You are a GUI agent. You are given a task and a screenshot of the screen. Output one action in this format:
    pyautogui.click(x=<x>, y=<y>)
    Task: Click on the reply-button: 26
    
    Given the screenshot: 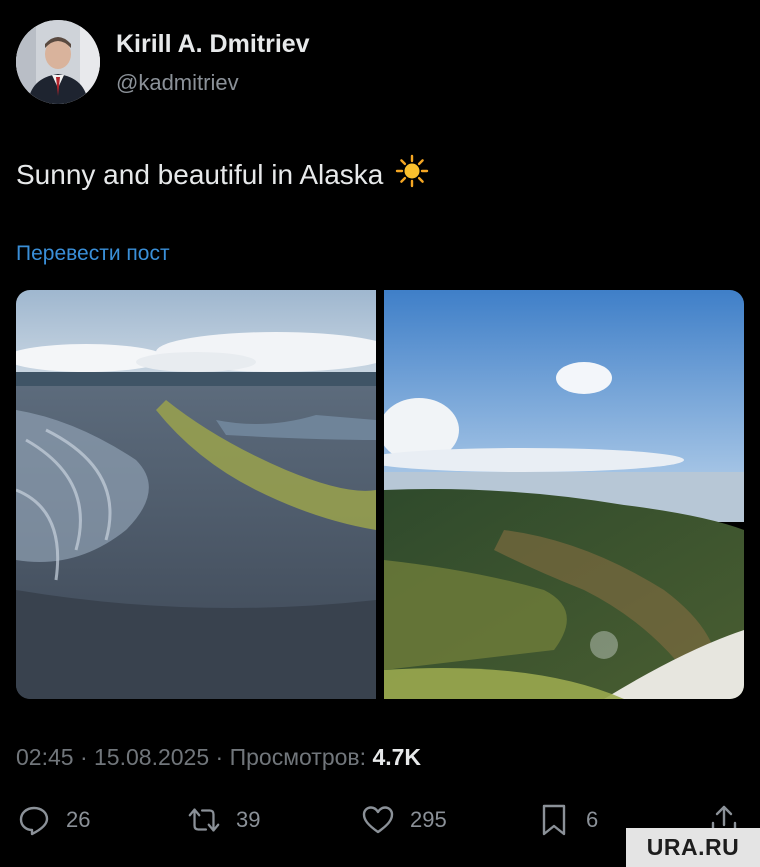 What is the action you would take?
    pyautogui.click(x=53, y=820)
    